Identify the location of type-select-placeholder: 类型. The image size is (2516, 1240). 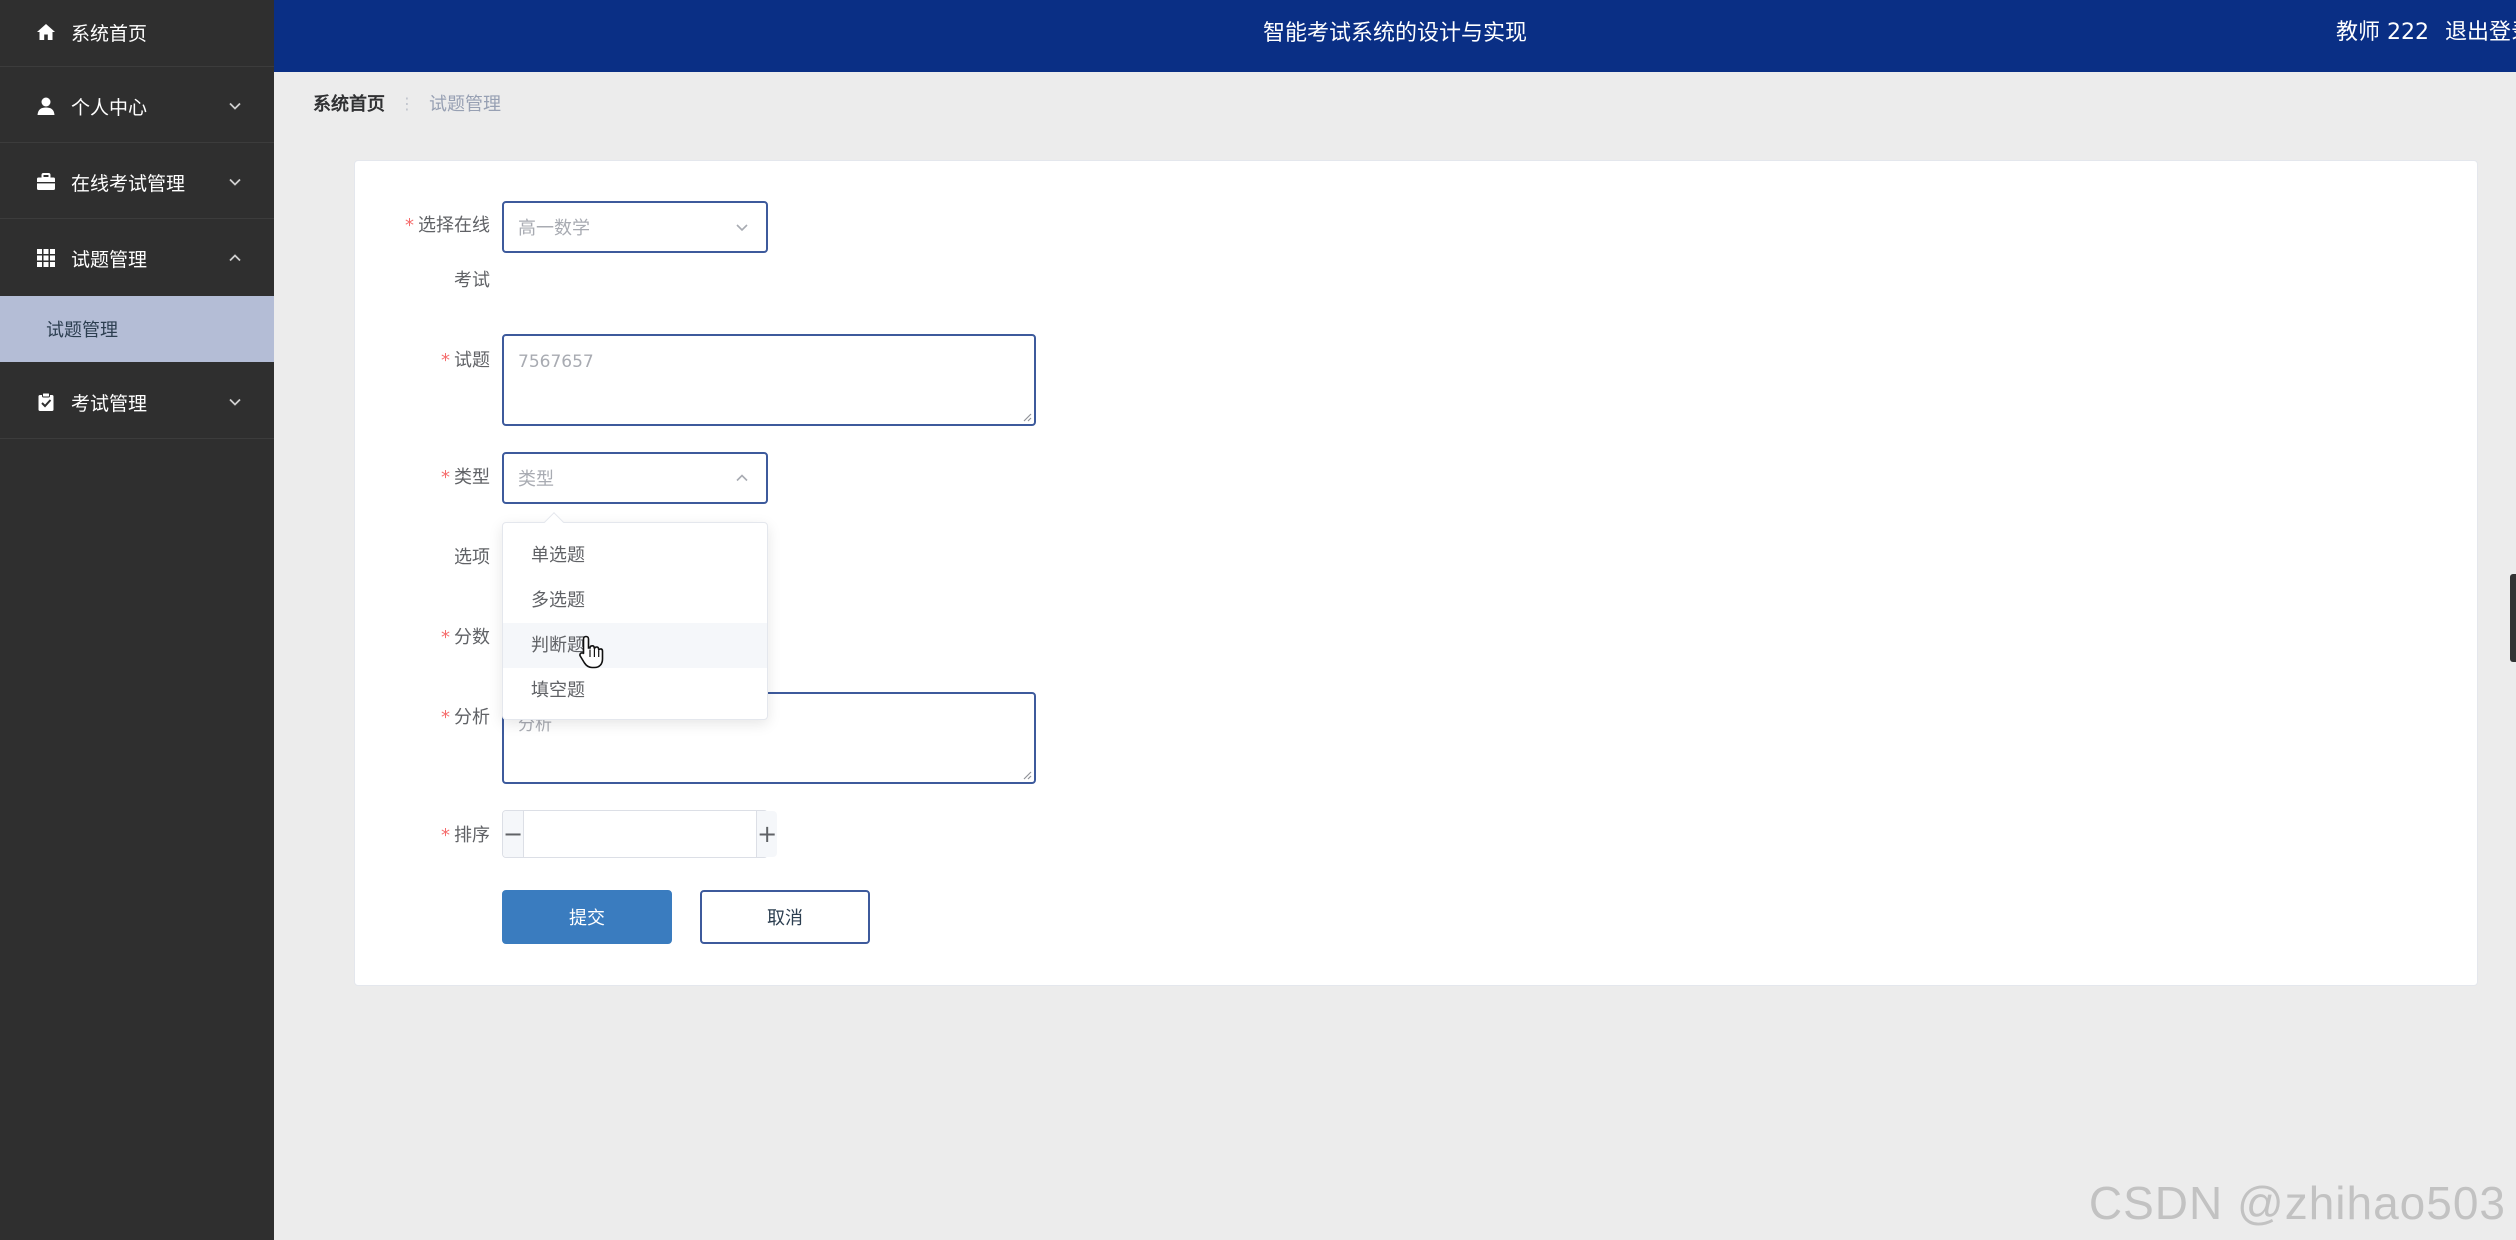
(536, 479).